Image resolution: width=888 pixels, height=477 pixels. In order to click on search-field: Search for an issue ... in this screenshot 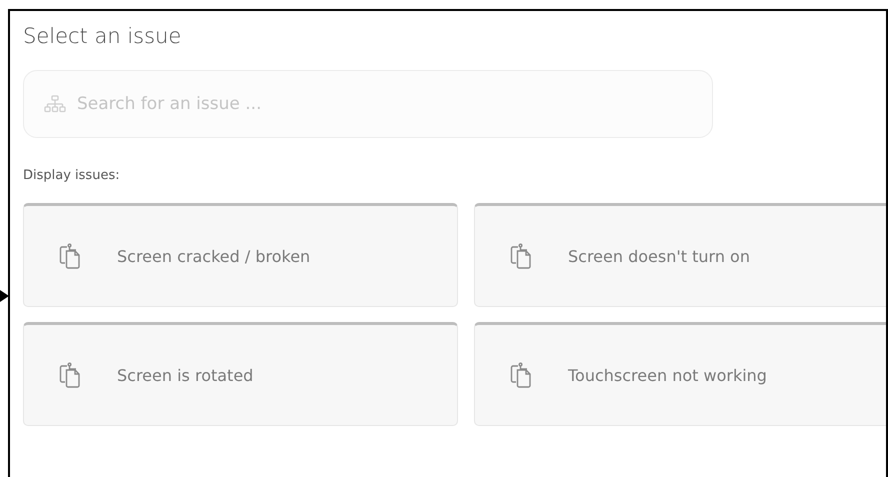, I will do `click(368, 104)`.